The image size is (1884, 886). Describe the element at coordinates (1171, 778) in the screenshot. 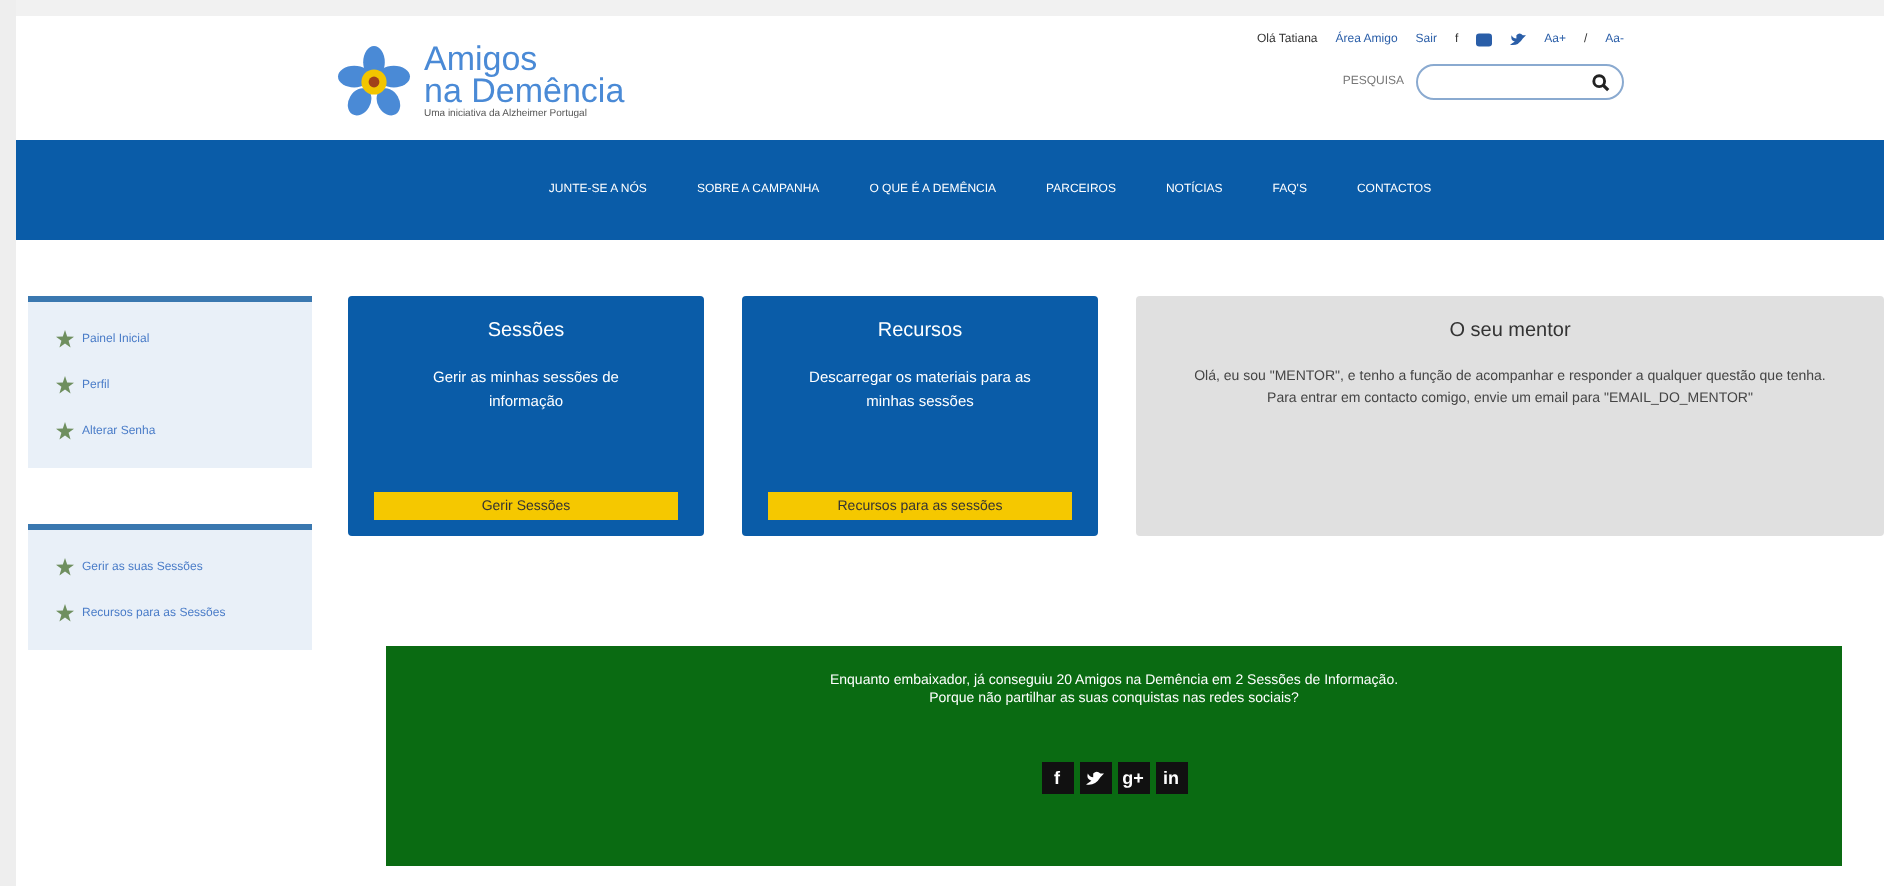

I see `share-button: in` at that location.